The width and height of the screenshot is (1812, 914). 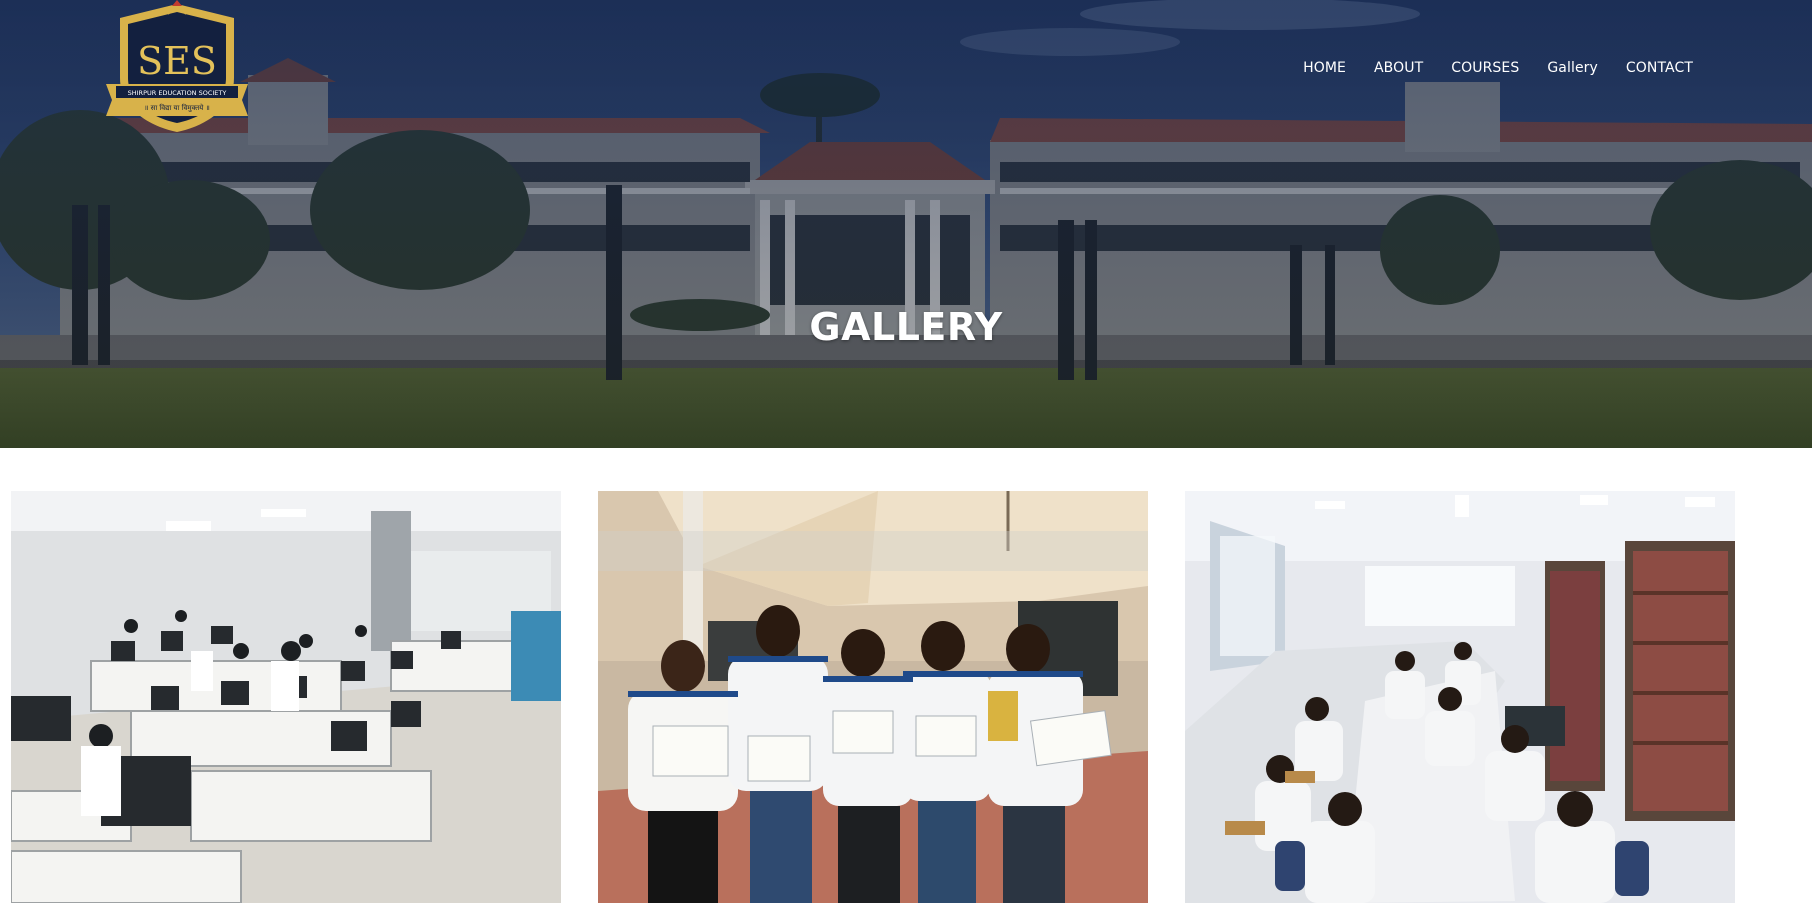 I want to click on computer-lab-image, so click(x=286, y=697).